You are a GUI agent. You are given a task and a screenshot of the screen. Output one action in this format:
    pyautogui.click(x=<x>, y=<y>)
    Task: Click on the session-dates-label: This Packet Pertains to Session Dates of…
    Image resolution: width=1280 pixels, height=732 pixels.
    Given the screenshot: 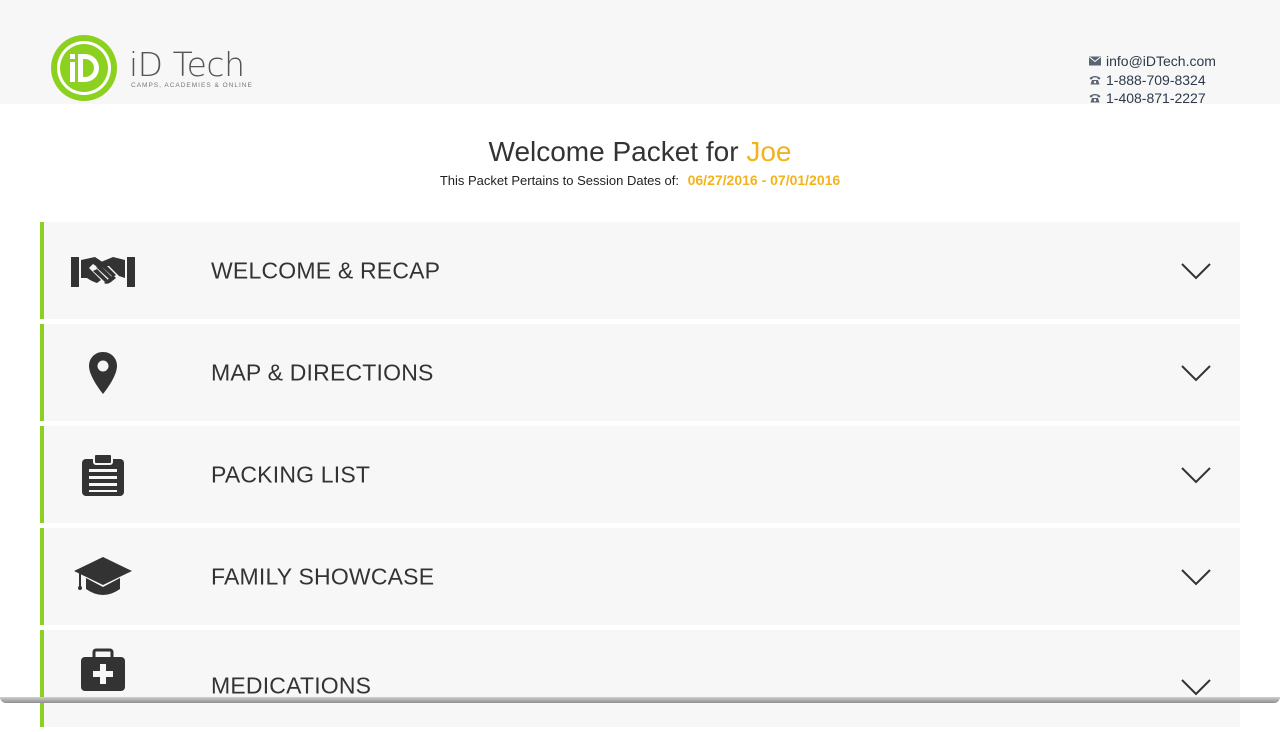 What is the action you would take?
    pyautogui.click(x=559, y=180)
    